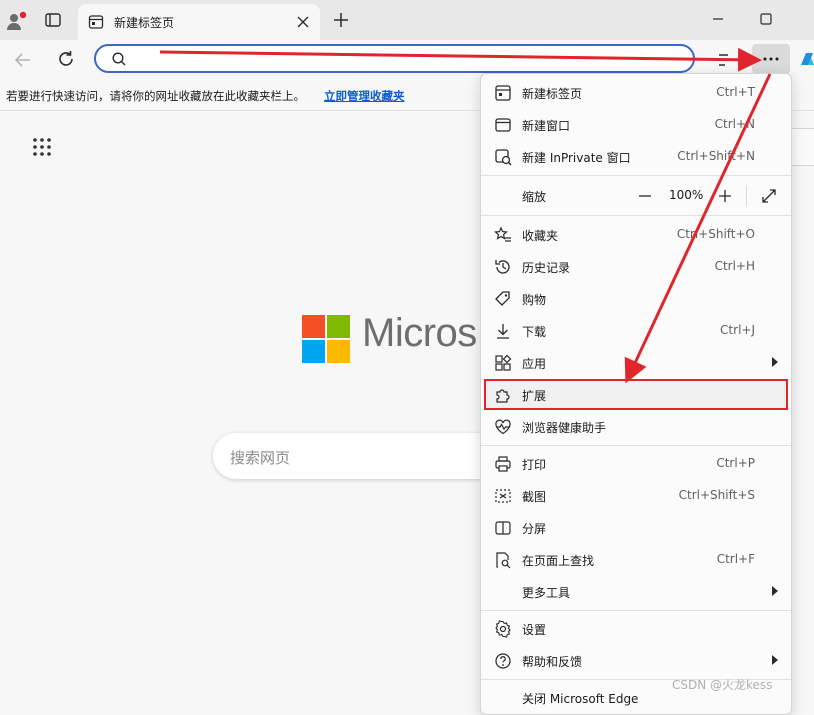  Describe the element at coordinates (636, 363) in the screenshot. I see `menu-item-apps: 应用` at that location.